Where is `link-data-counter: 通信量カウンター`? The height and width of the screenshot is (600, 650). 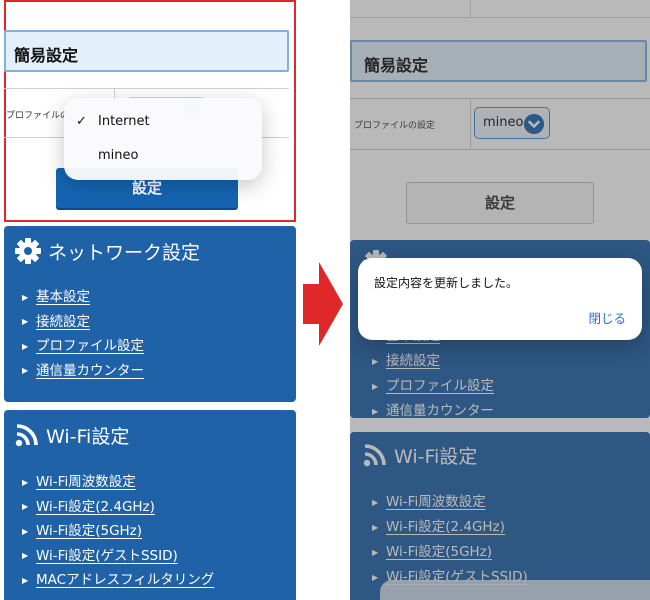 link-data-counter: 通信量カウンター is located at coordinates (90, 371).